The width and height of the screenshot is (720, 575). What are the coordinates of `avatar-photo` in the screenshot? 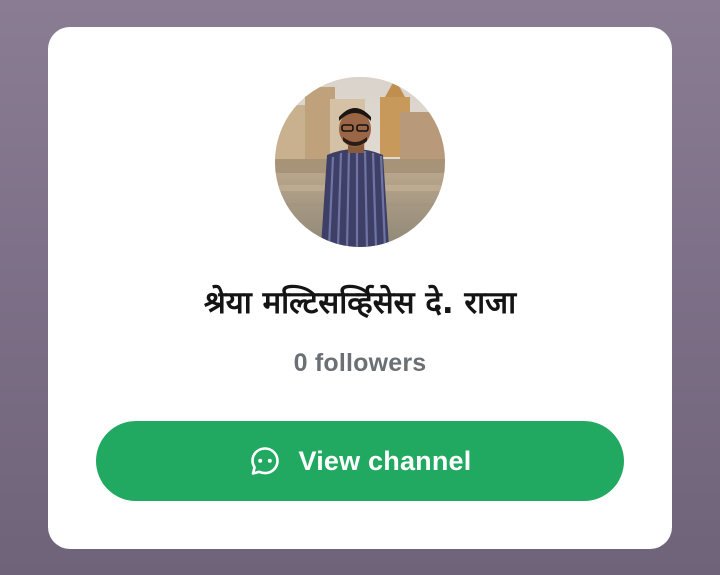 It's located at (360, 162).